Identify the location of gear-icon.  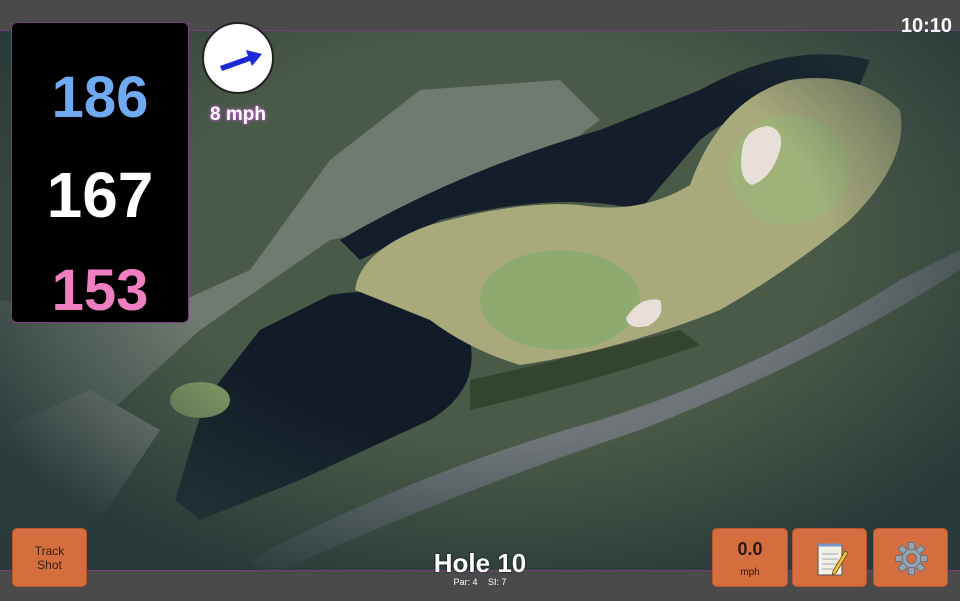
(911, 558).